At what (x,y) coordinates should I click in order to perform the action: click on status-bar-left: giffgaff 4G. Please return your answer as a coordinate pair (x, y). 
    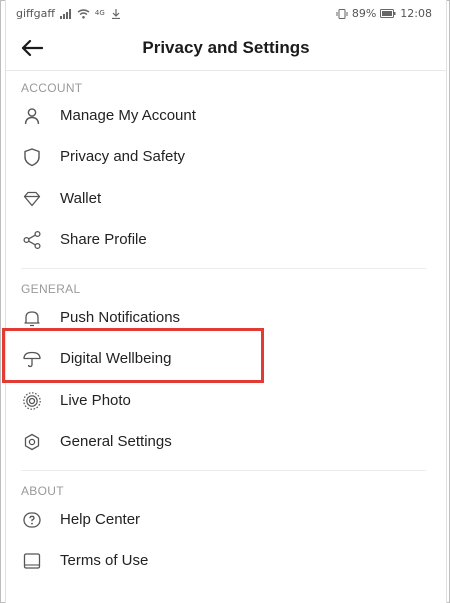
    Looking at the image, I should click on (68, 13).